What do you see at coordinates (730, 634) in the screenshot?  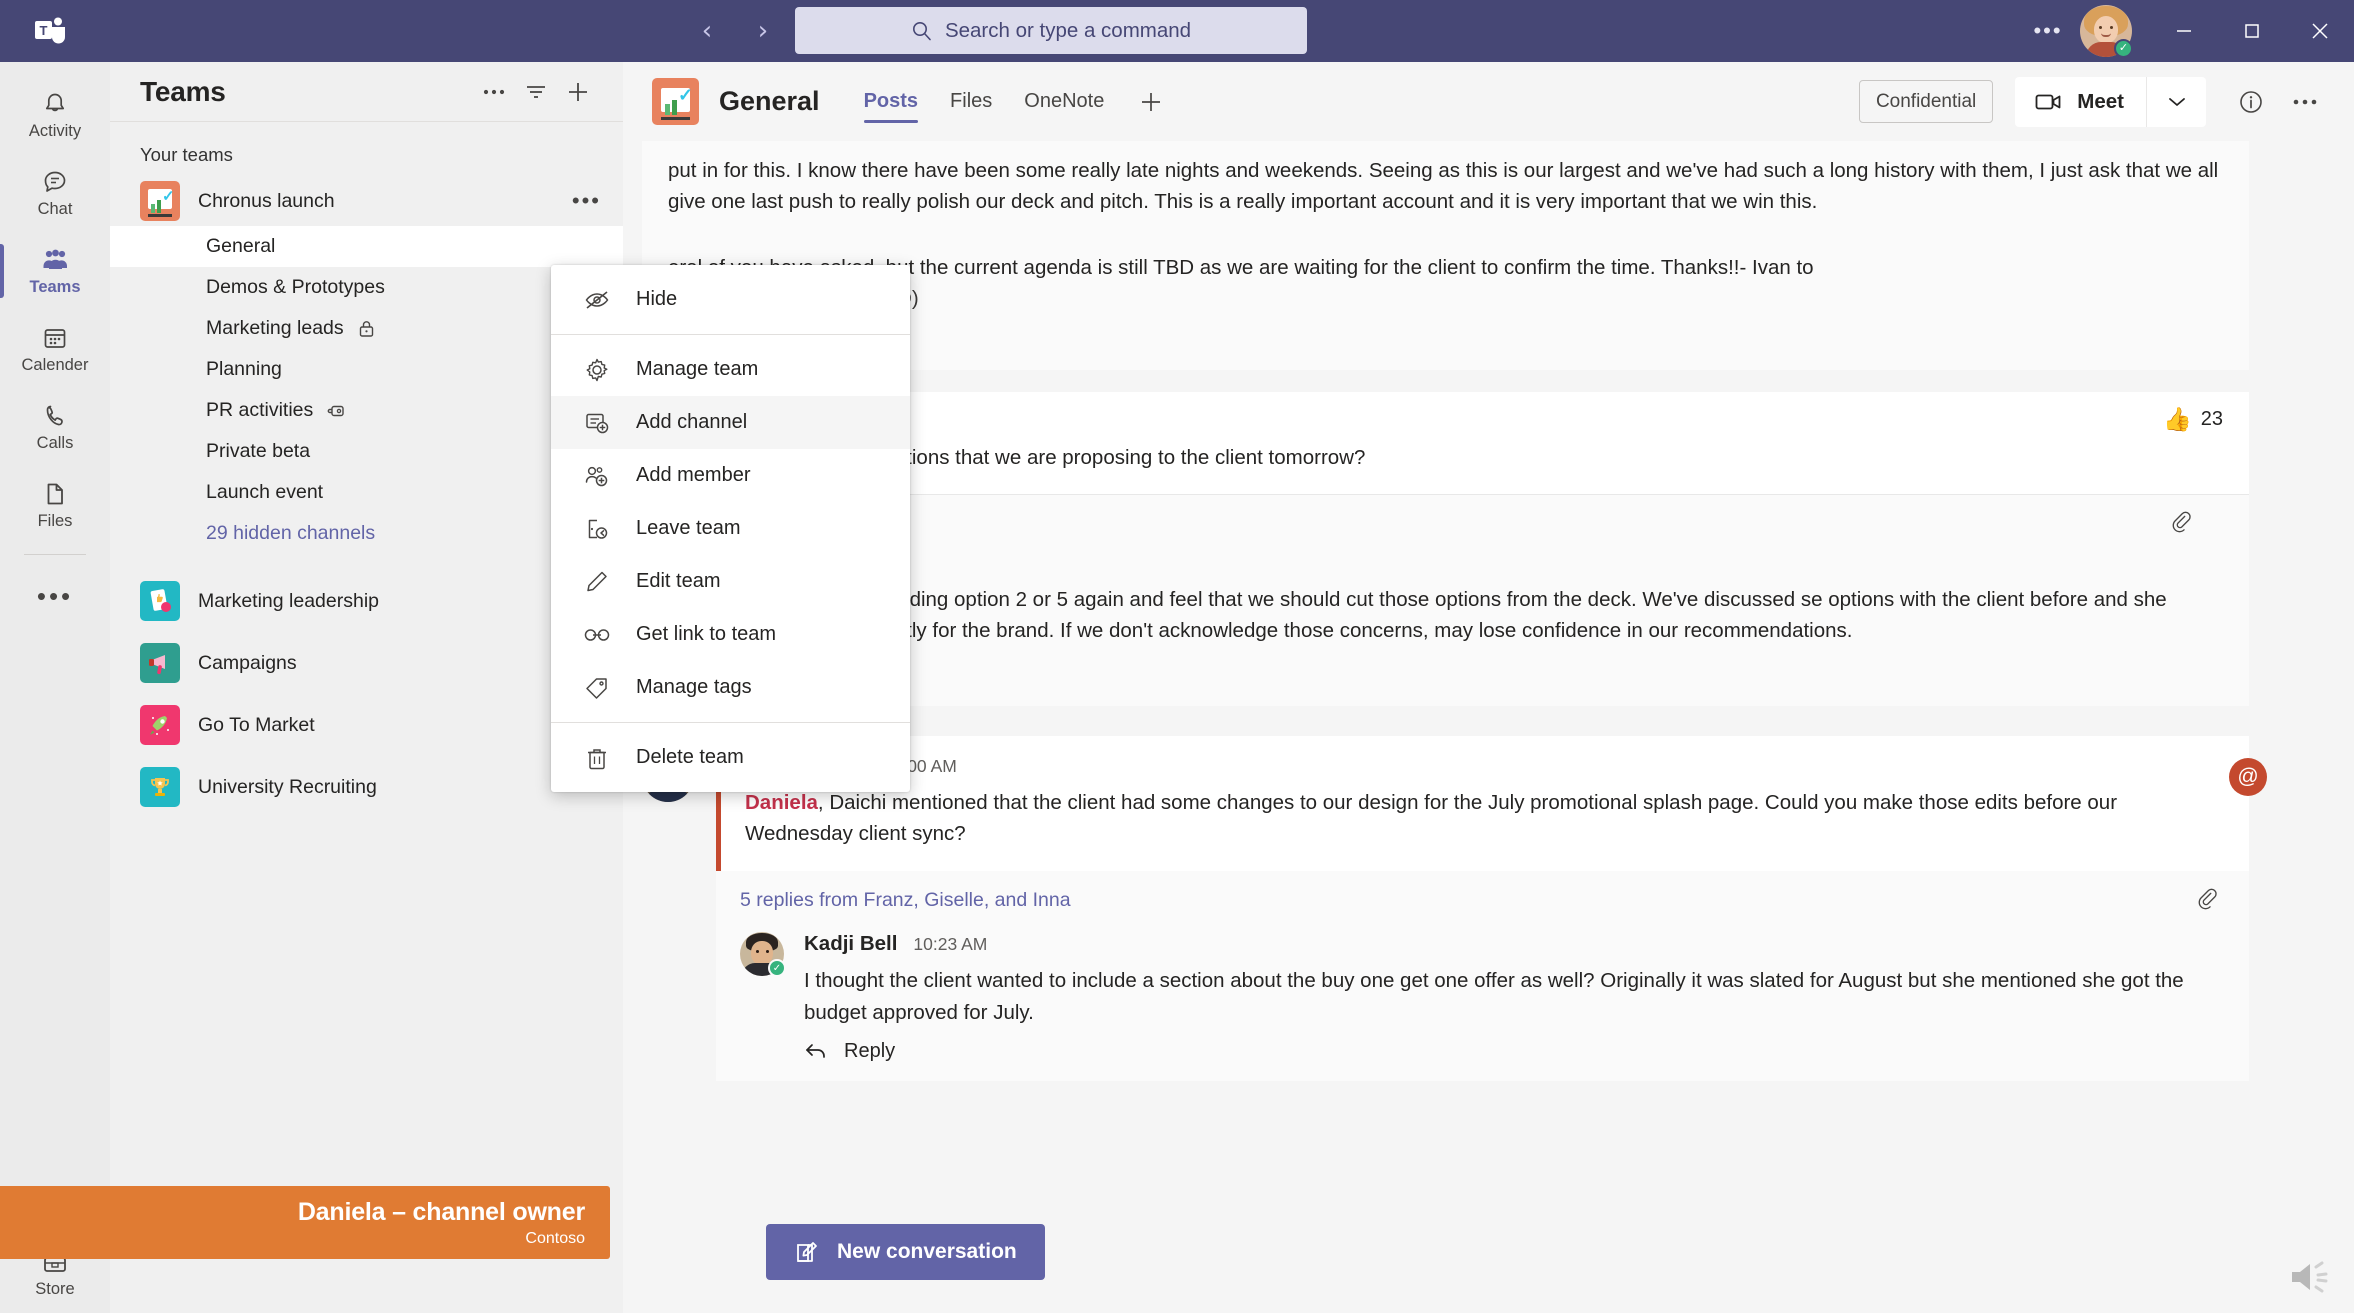 I see `context-menu-item-get-link: Get link to team` at bounding box center [730, 634].